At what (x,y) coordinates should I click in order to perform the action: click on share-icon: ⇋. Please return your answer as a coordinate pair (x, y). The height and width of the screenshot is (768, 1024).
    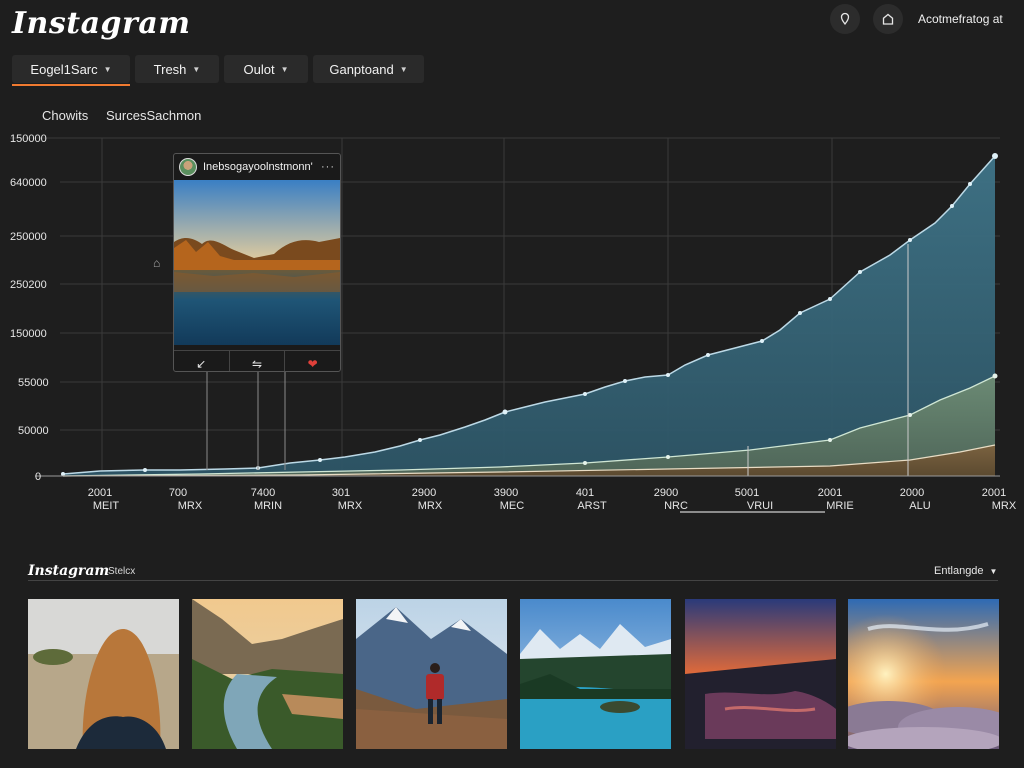
    Looking at the image, I should click on (258, 361).